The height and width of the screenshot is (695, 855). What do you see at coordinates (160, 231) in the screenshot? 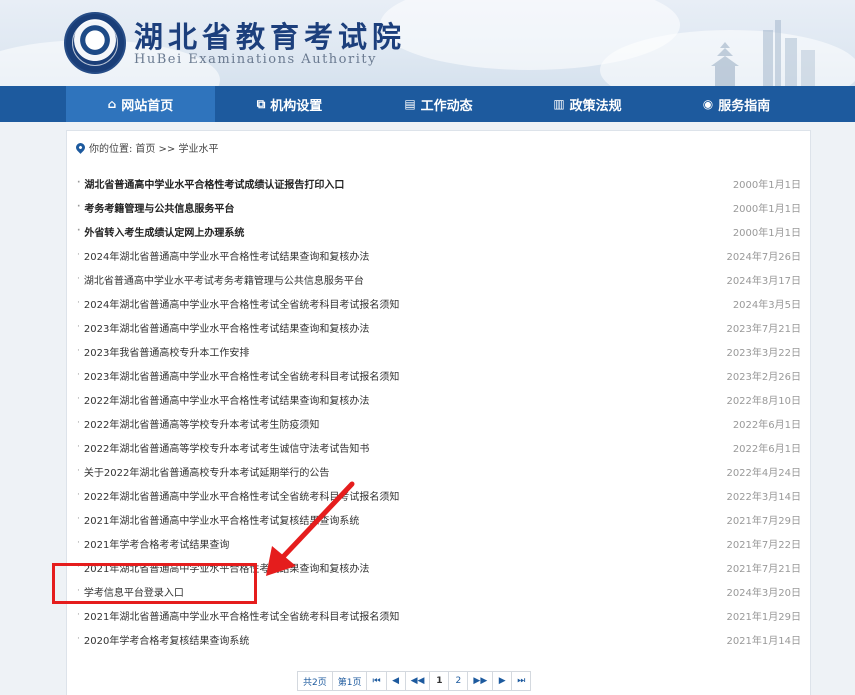
I see `article-title-link: · 外省转入考生成绩认定网上办理系统` at bounding box center [160, 231].